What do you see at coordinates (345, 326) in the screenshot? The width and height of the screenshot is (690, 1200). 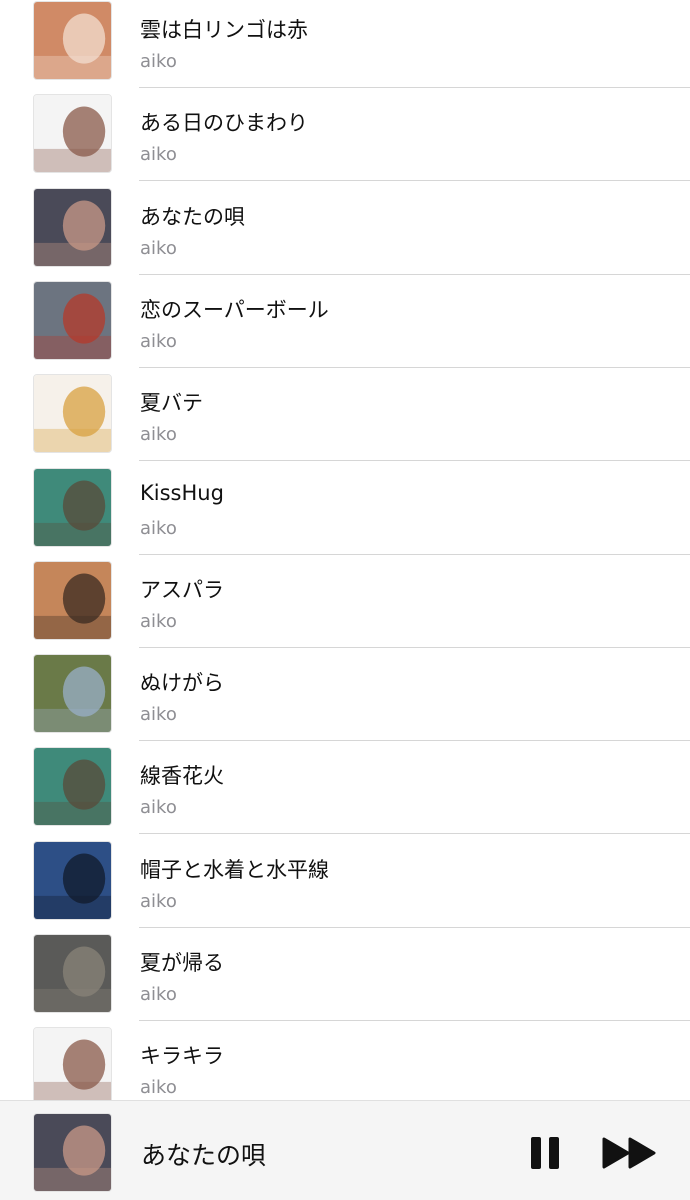 I see `song-row: 恋のスーパーボール aiko` at bounding box center [345, 326].